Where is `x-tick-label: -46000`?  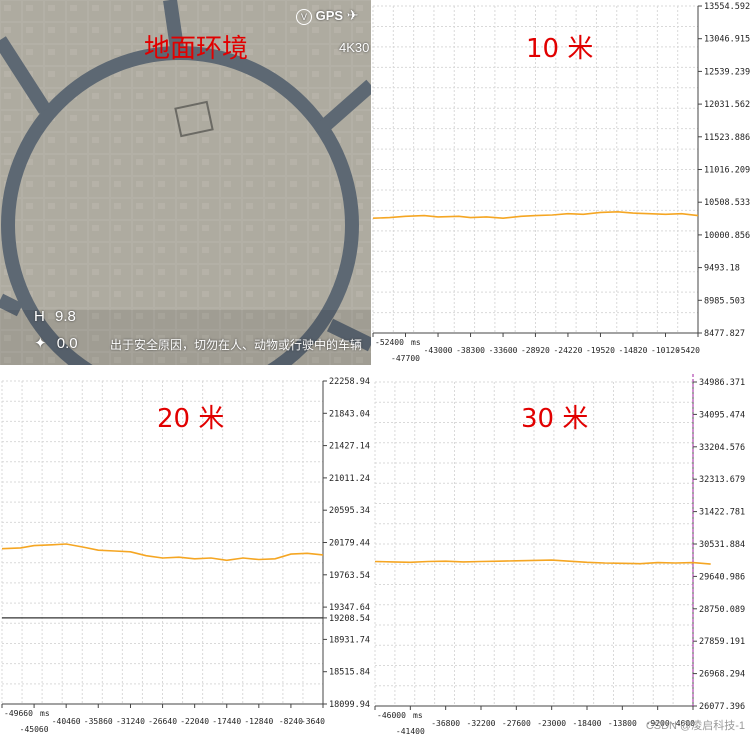
x-tick-label: -46000 is located at coordinates (391, 715).